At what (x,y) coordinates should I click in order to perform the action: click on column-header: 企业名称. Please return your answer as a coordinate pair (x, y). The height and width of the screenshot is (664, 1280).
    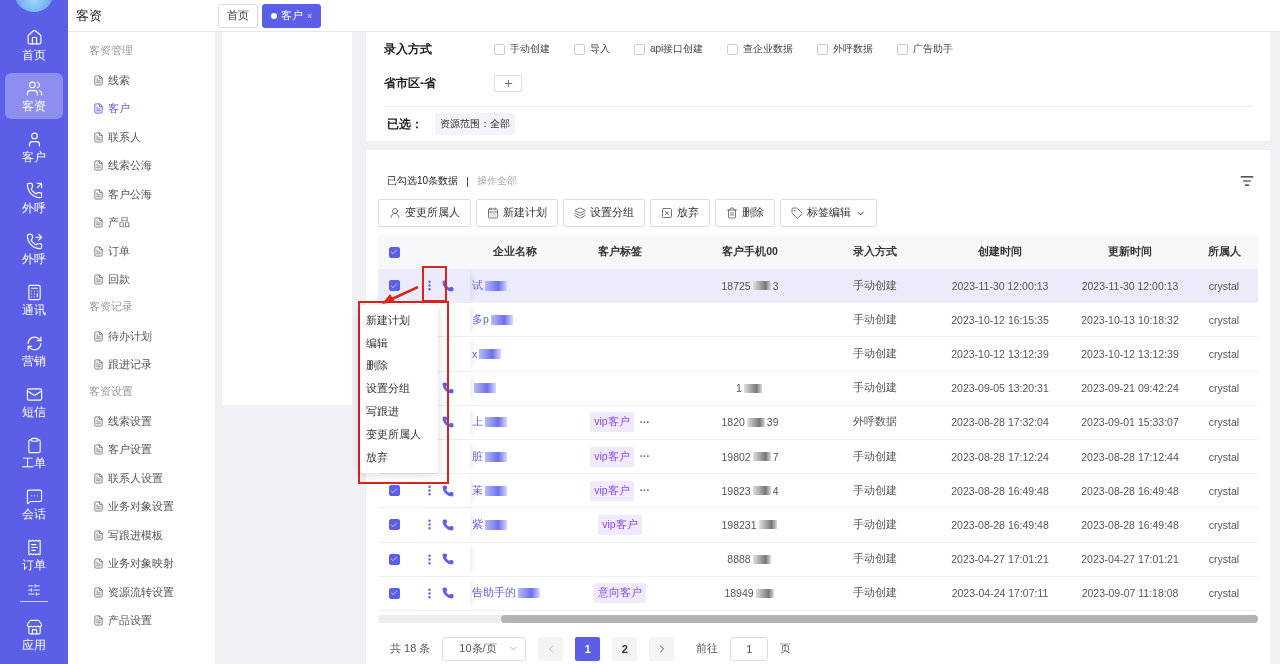
    Looking at the image, I should click on (515, 252).